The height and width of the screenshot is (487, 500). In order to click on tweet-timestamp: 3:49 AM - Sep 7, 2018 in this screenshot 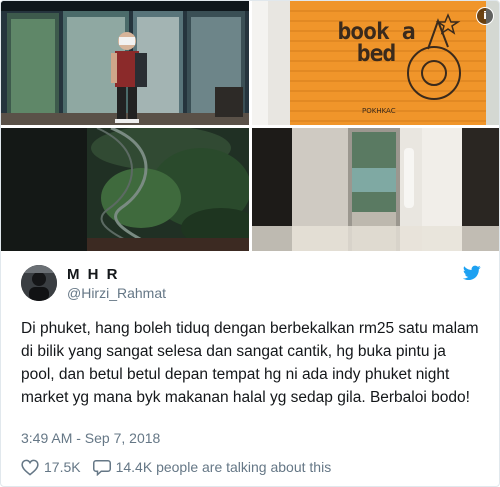, I will do `click(90, 438)`.